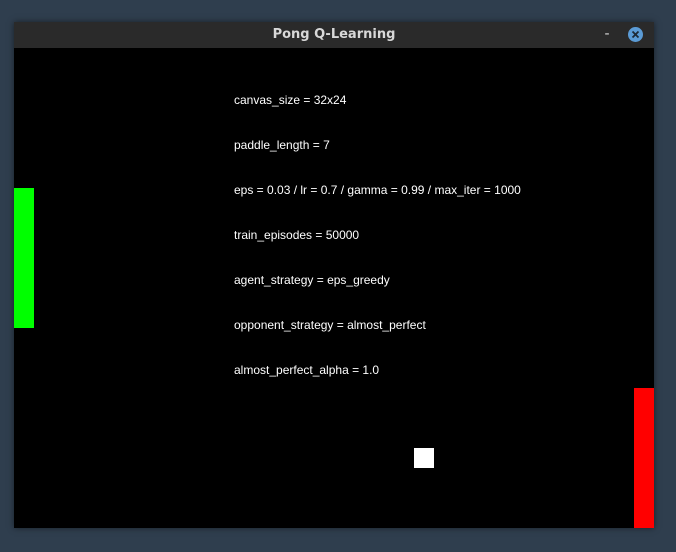  Describe the element at coordinates (330, 325) in the screenshot. I see `info-opponent-strategy: opponent_strategy = almost_perfect` at that location.